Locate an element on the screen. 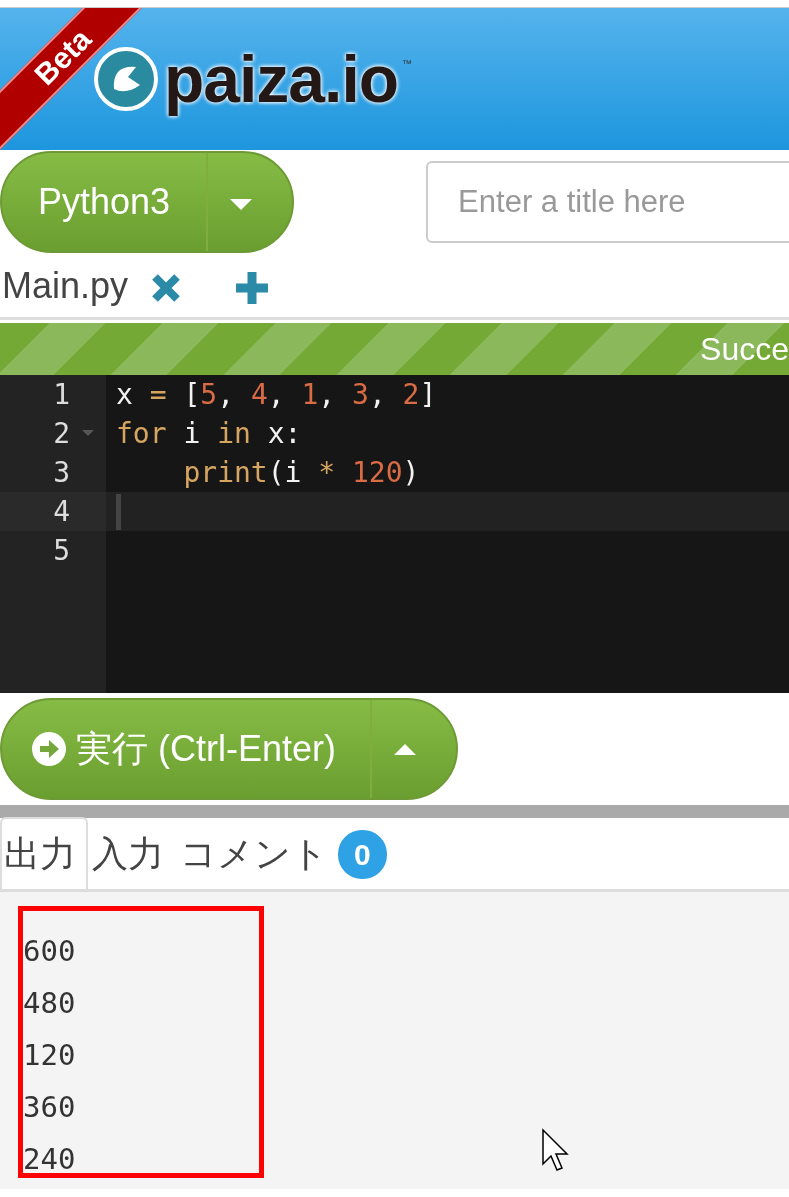  run-label: 実行 (Ctrl-Enter) is located at coordinates (206, 749).